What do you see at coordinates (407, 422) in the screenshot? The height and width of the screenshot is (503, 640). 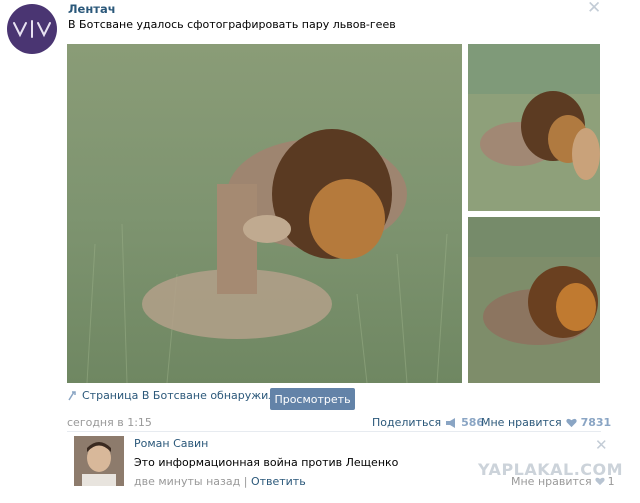 I see `share-label: Поделиться` at bounding box center [407, 422].